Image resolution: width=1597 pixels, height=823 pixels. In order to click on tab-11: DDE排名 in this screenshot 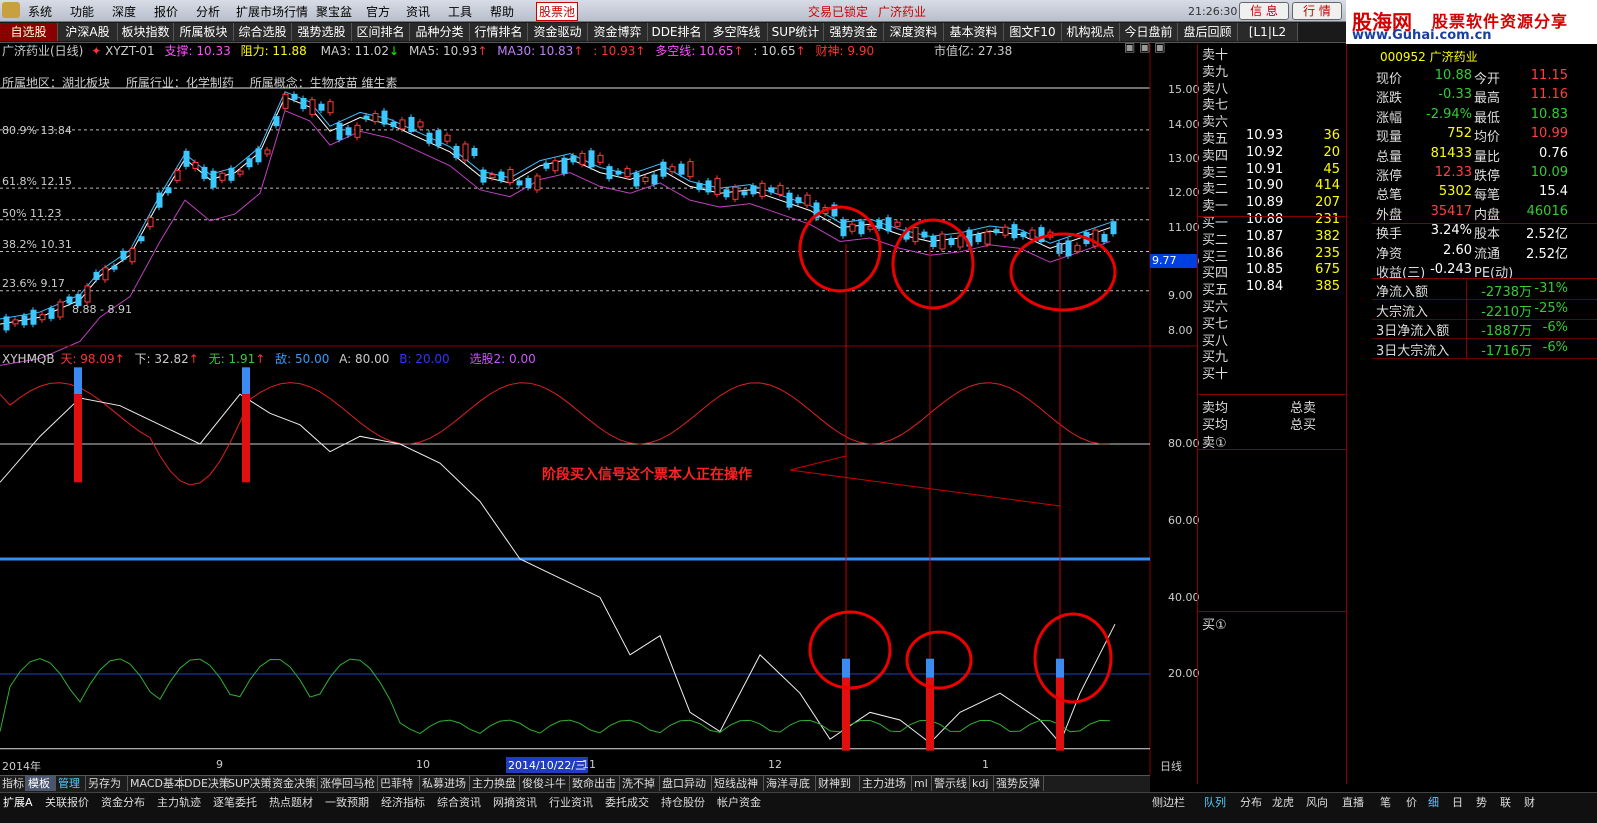, I will do `click(677, 32)`.